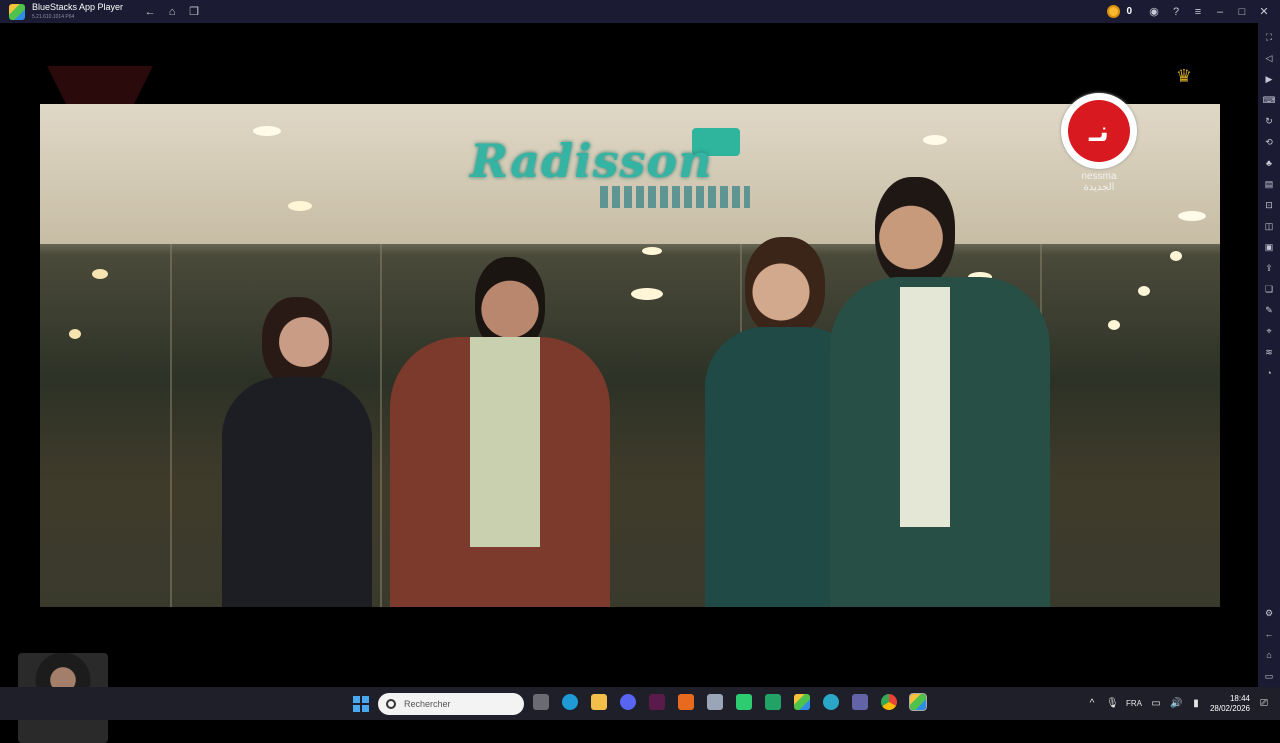 This screenshot has width=1280, height=743. What do you see at coordinates (570, 702) in the screenshot?
I see `edge-icon` at bounding box center [570, 702].